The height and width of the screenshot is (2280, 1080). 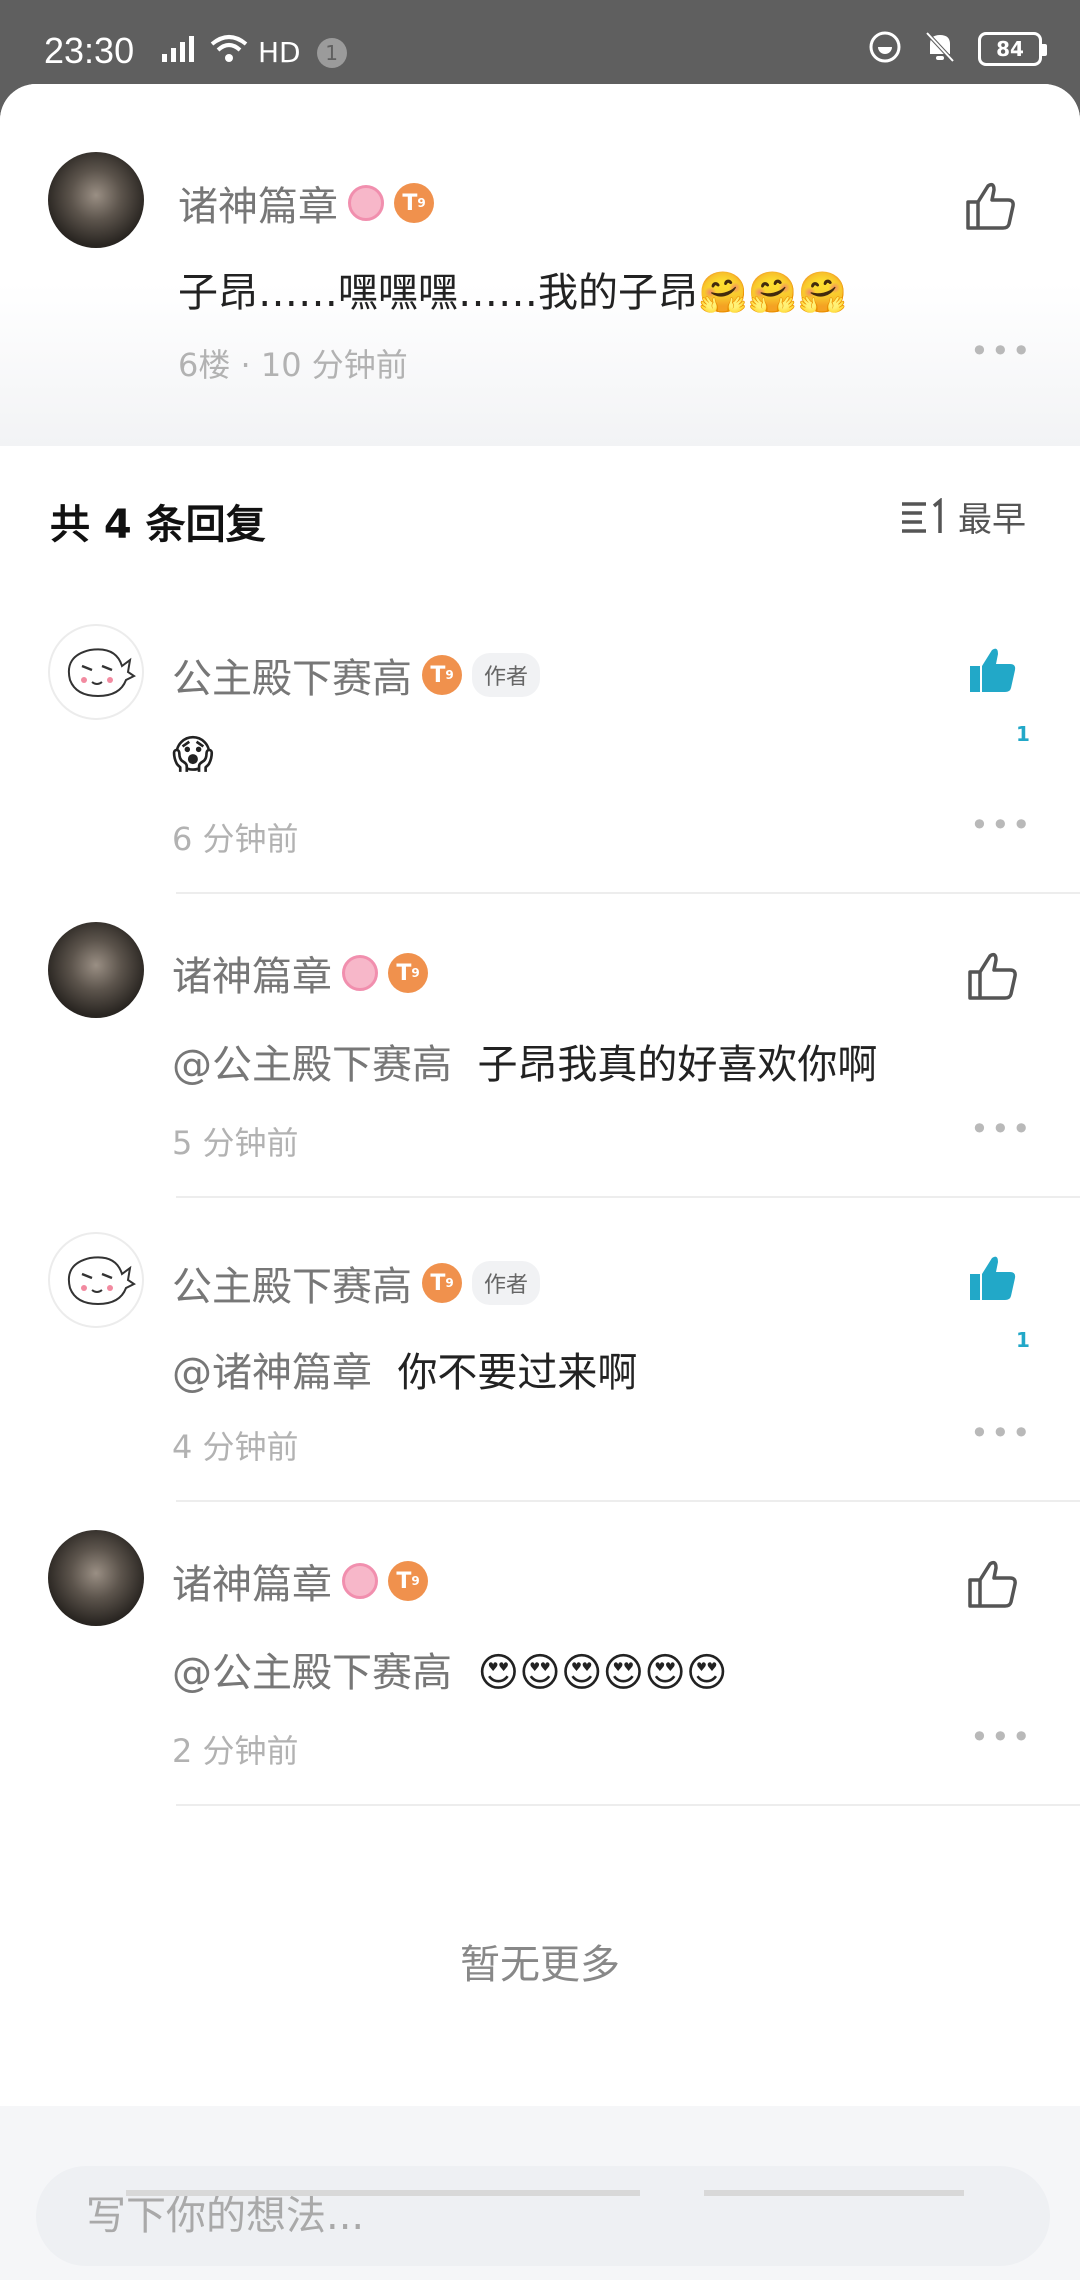 I want to click on comment-input-wrapper, so click(x=543, y=2216).